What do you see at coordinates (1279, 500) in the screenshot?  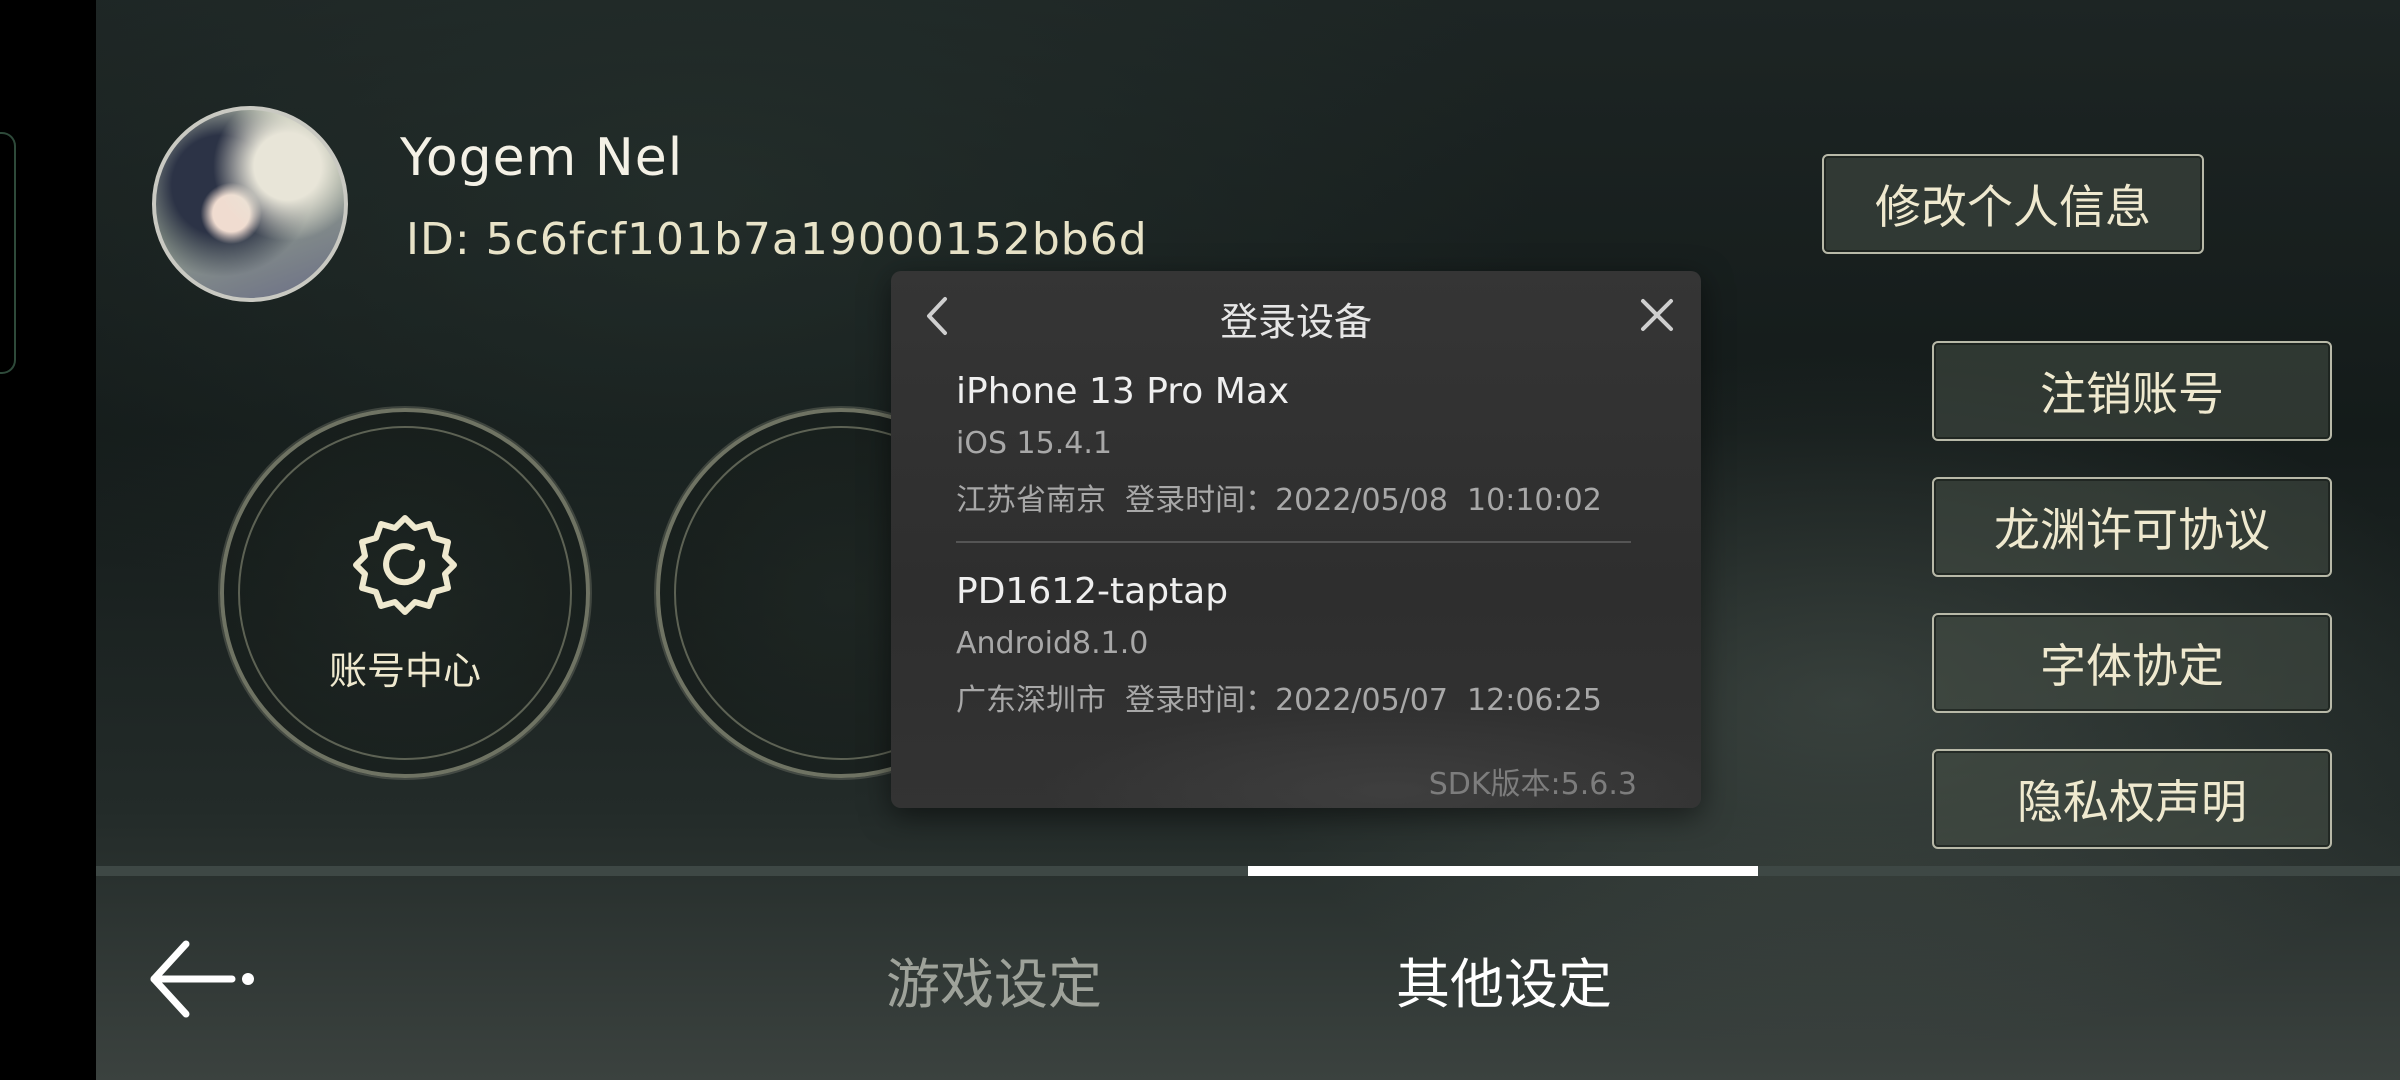 I see `device-location-time: 江苏省南京 登录时间：2022/05/08 10:10:02` at bounding box center [1279, 500].